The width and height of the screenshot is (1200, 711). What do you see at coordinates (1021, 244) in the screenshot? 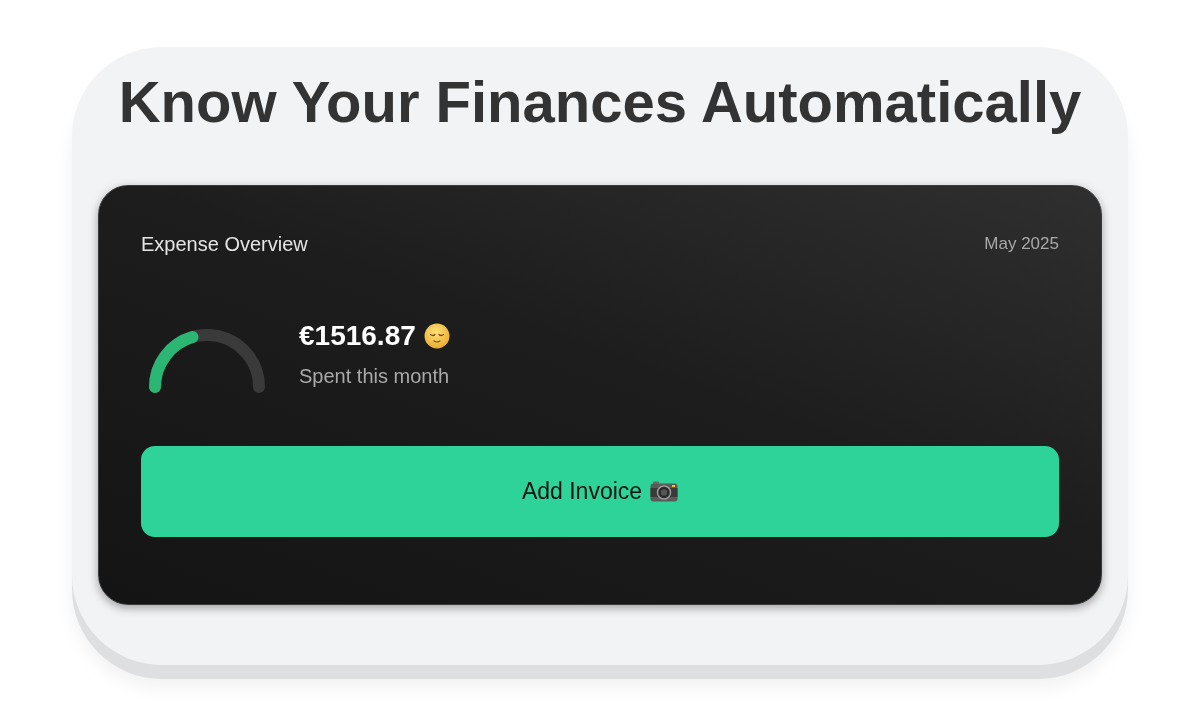
I see `period-label: May 2025` at bounding box center [1021, 244].